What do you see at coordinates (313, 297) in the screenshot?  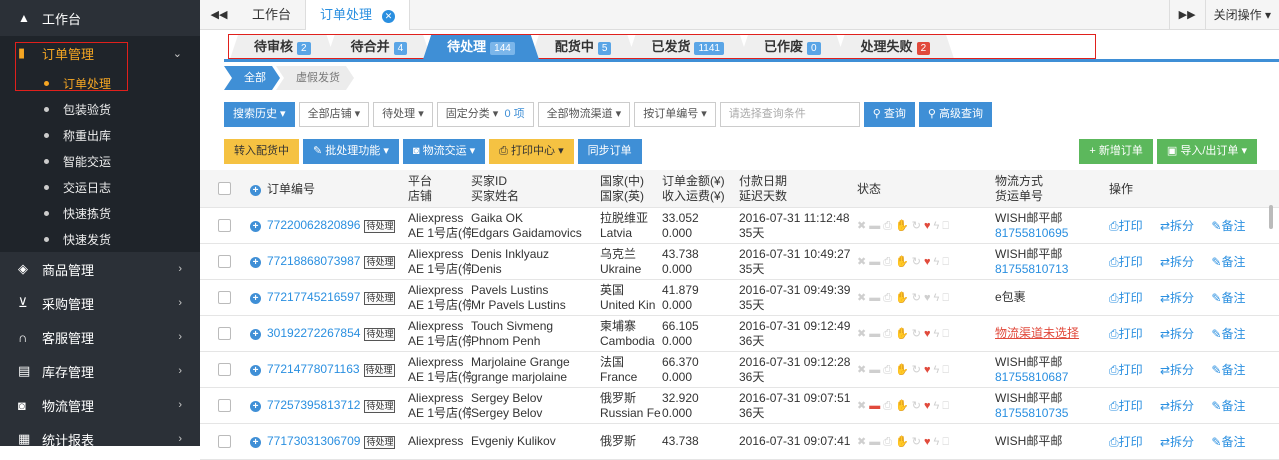 I see `order-id-link: 77217745216597` at bounding box center [313, 297].